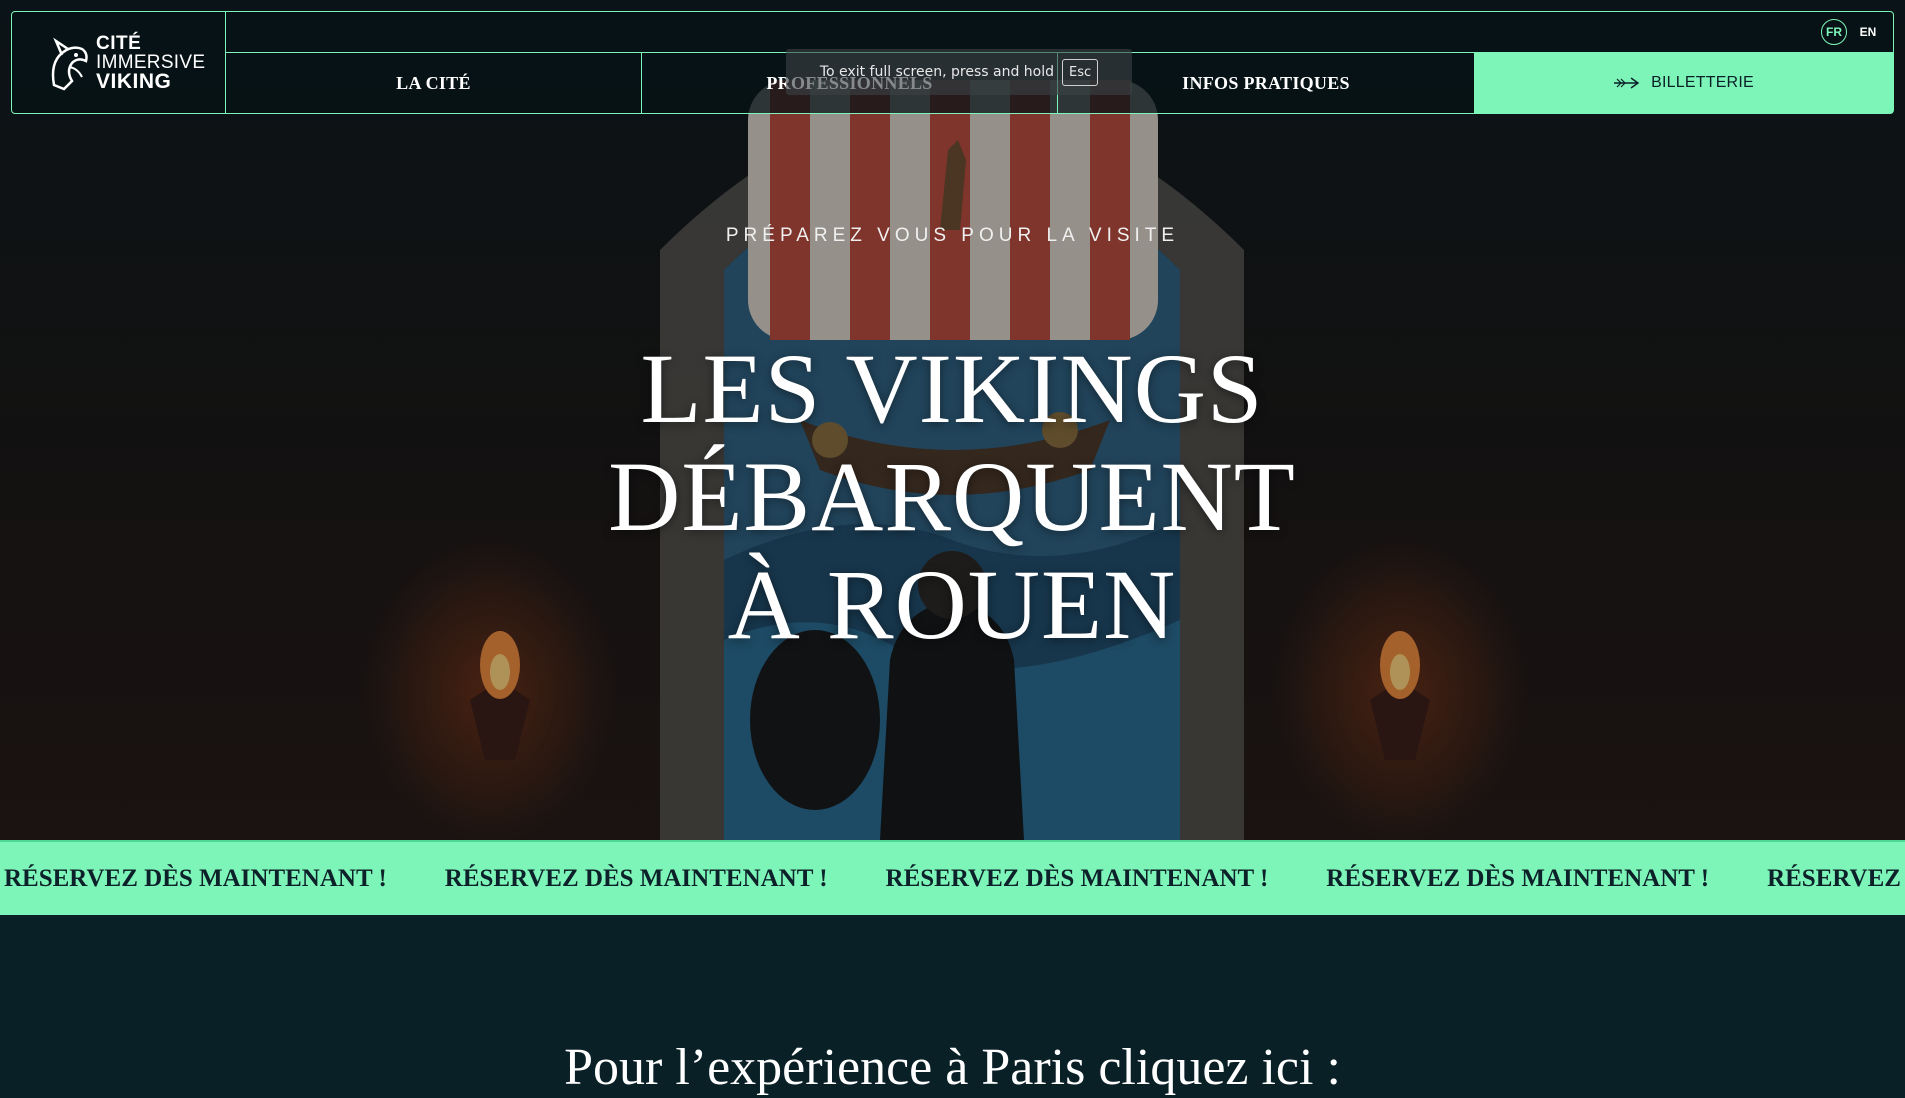  I want to click on logo-line-1: CITÉ, so click(119, 43).